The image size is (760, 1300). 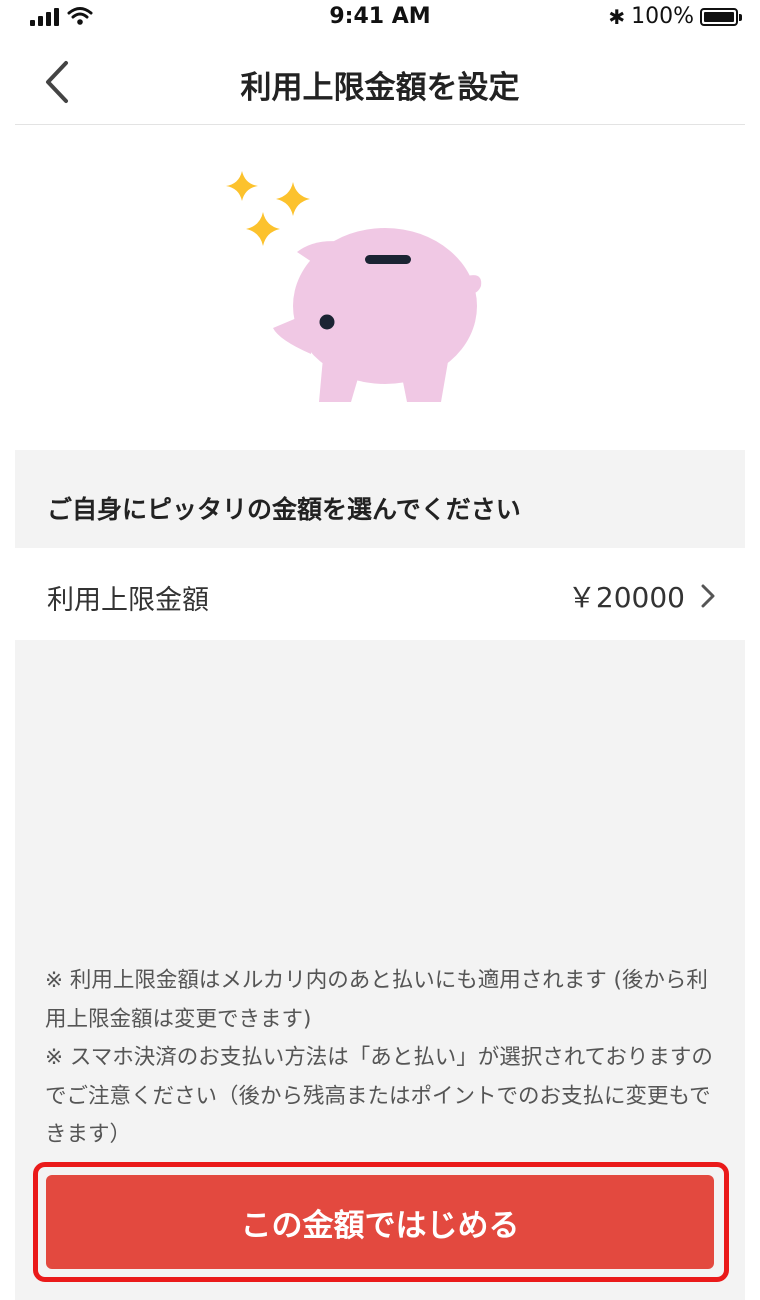 What do you see at coordinates (380, 20) in the screenshot?
I see `status-bar: 9:41 AM ✱ 100%` at bounding box center [380, 20].